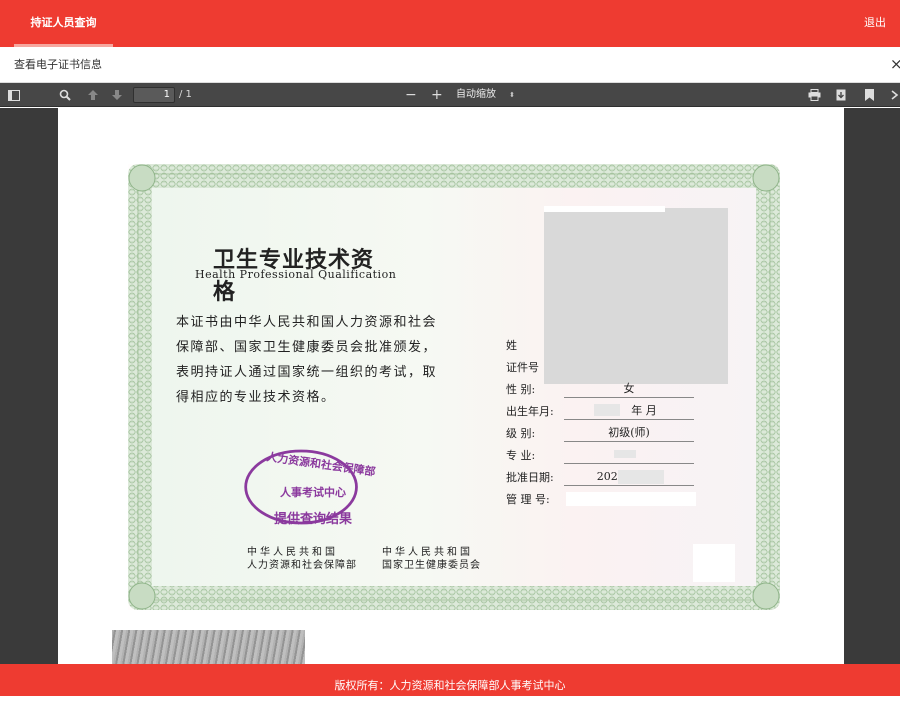 The width and height of the screenshot is (900, 708). I want to click on field-label: 级 别:, so click(521, 433).